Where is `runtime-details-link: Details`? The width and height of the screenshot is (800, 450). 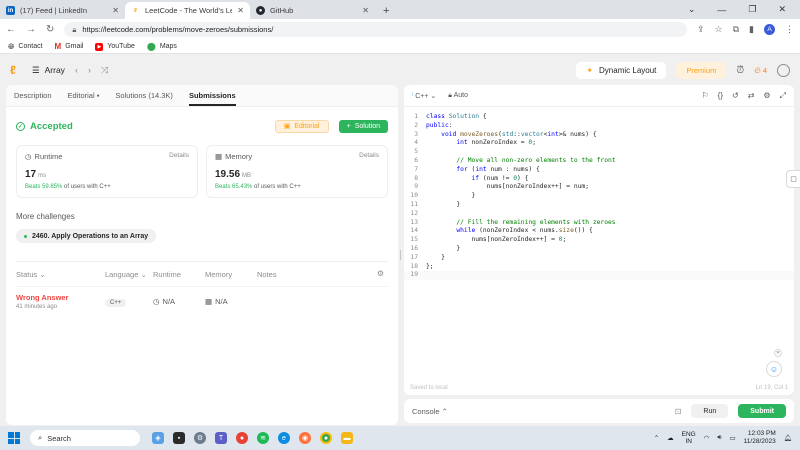
runtime-details-link: Details is located at coordinates (179, 155).